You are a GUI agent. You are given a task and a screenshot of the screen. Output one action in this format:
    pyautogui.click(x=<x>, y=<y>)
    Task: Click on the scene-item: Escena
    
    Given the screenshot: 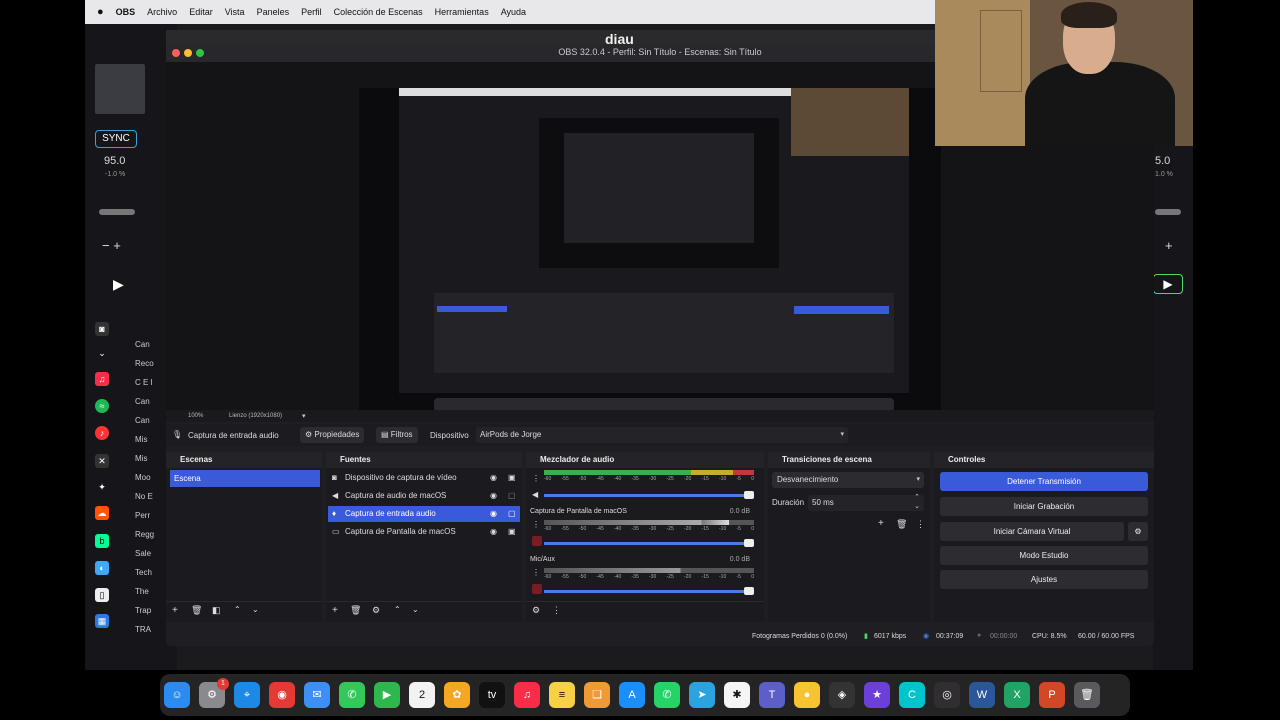 What is the action you would take?
    pyautogui.click(x=245, y=478)
    